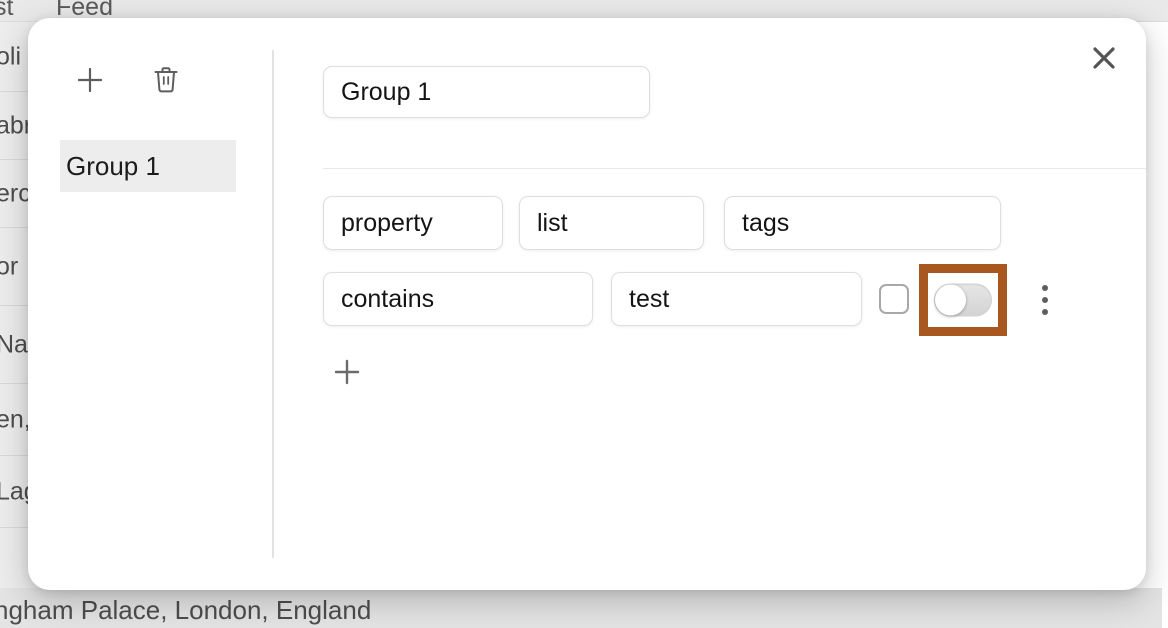  I want to click on background-bottom-row: ngham Palace, London, England, so click(581, 608).